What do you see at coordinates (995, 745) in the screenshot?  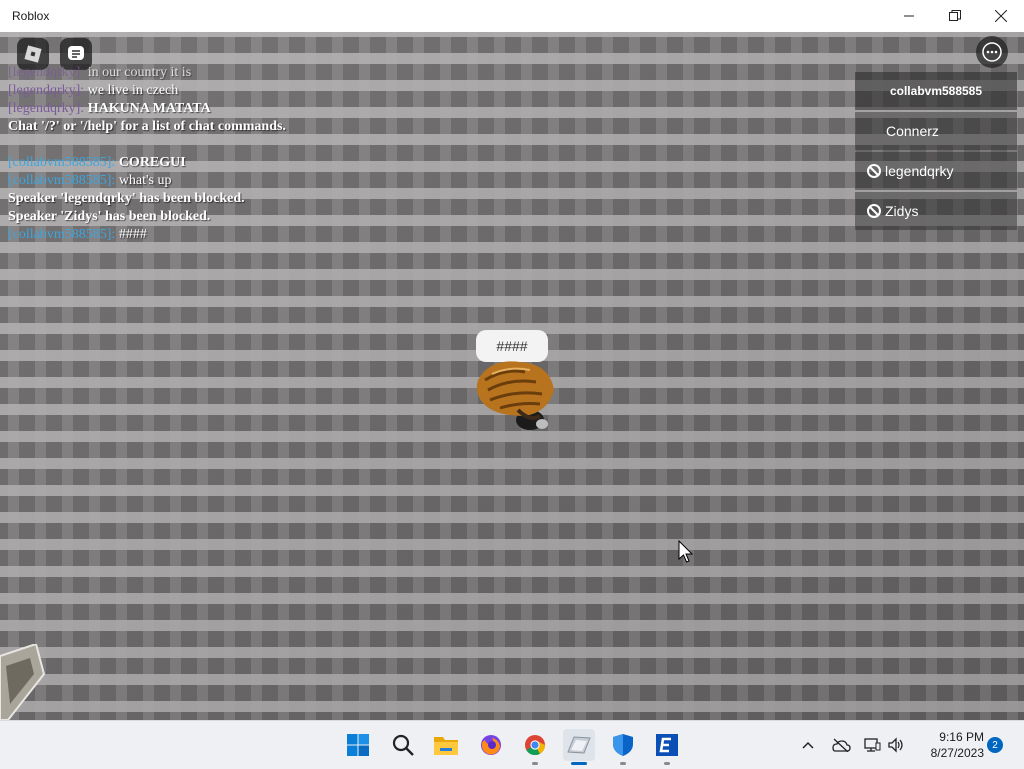 I see `notification-badge: 2` at bounding box center [995, 745].